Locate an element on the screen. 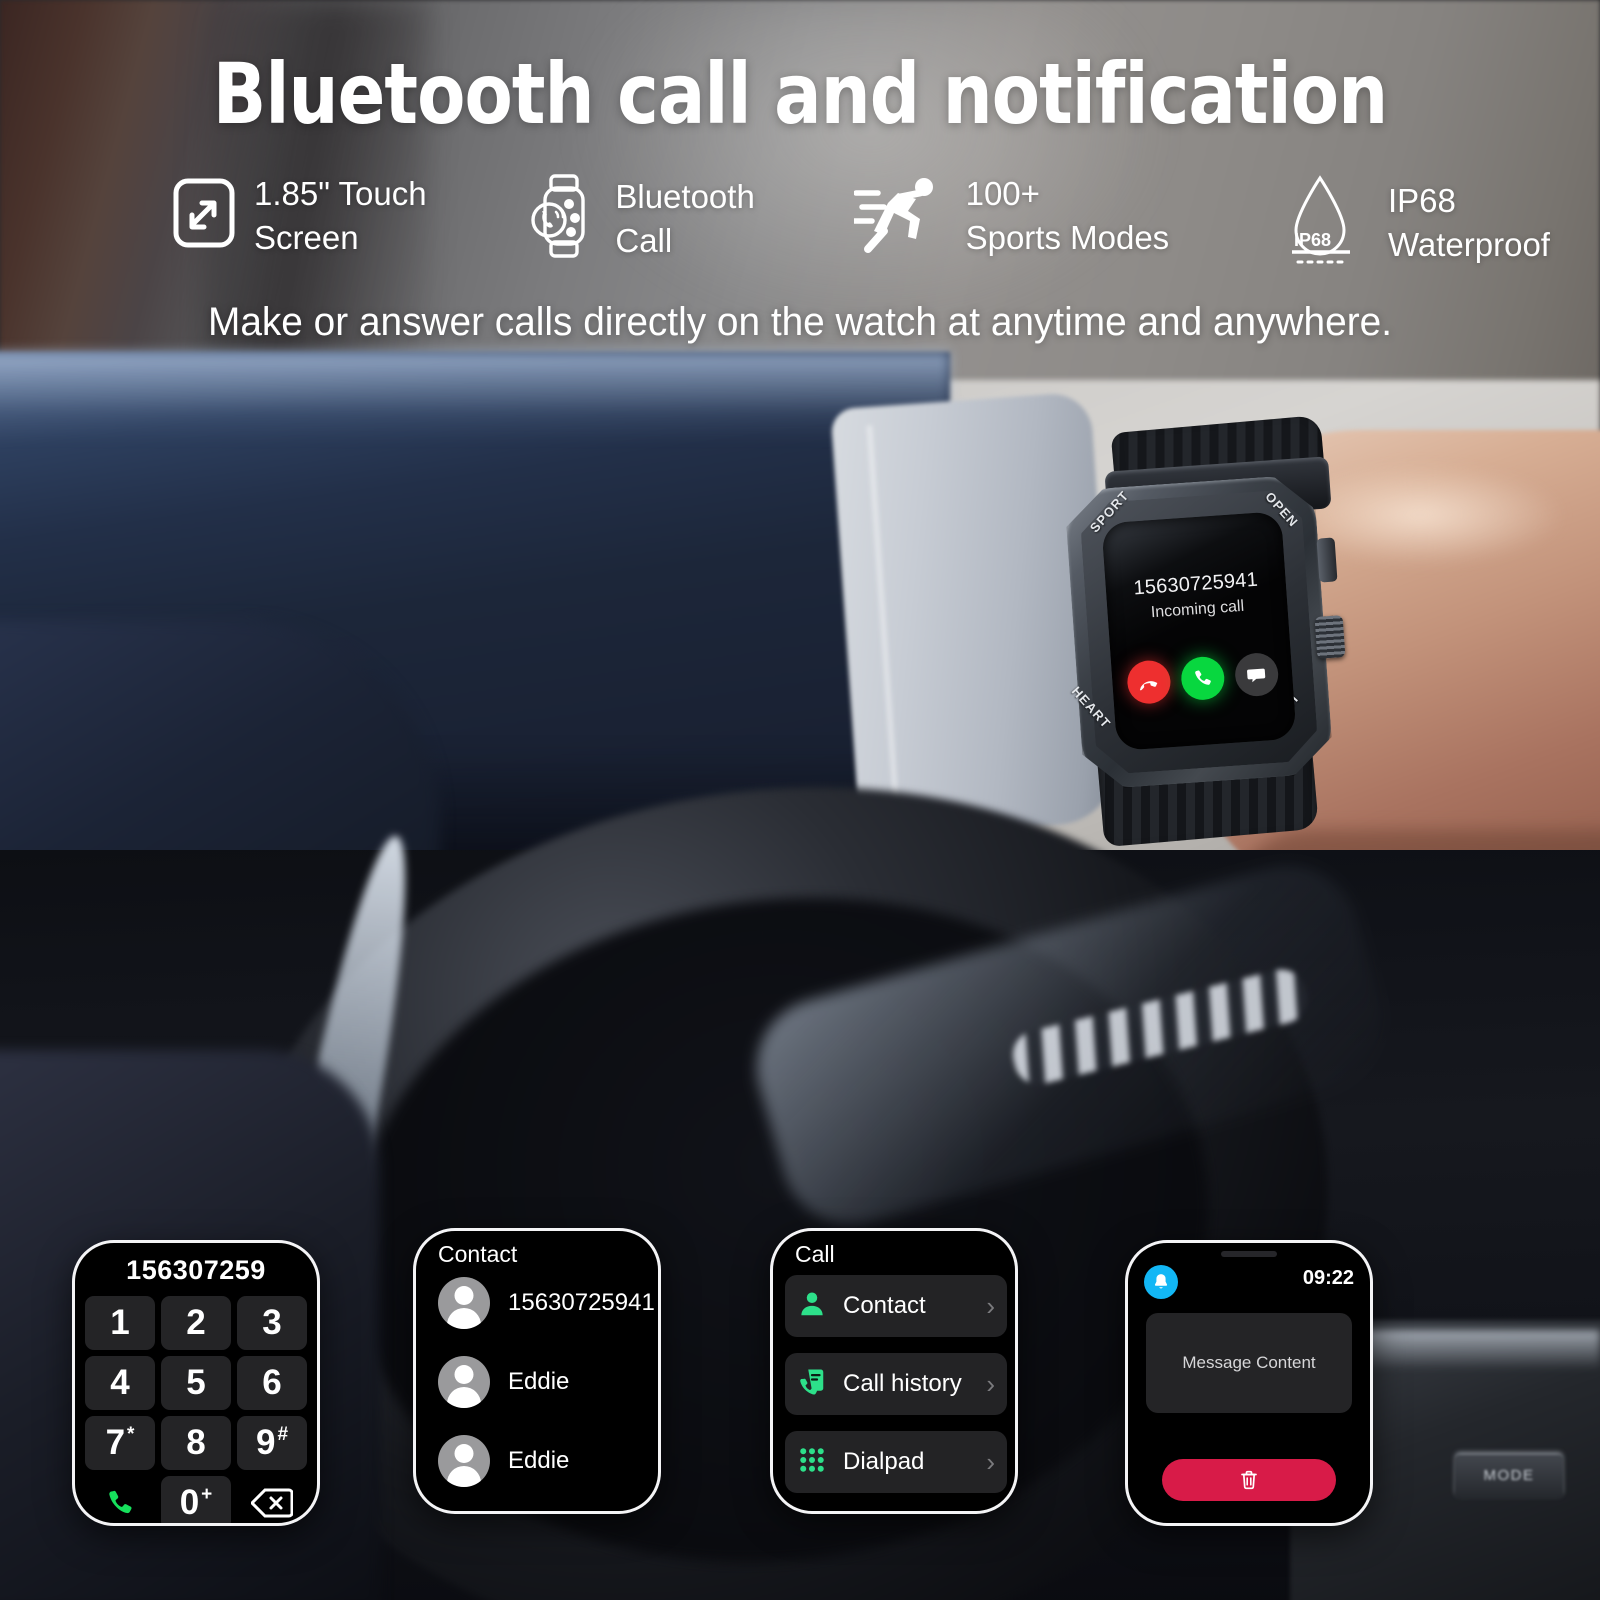 The height and width of the screenshot is (1600, 1600). key-digit: 5 is located at coordinates (196, 1382).